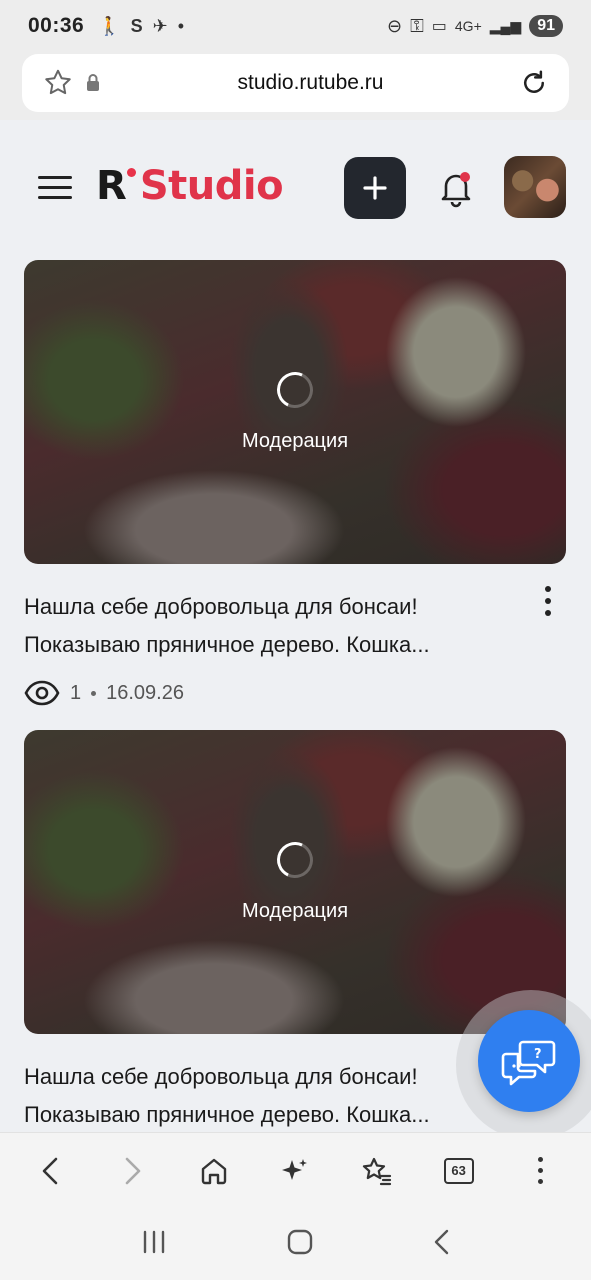 This screenshot has width=591, height=1280. What do you see at coordinates (211, 186) in the screenshot?
I see `logo-text: Studio` at bounding box center [211, 186].